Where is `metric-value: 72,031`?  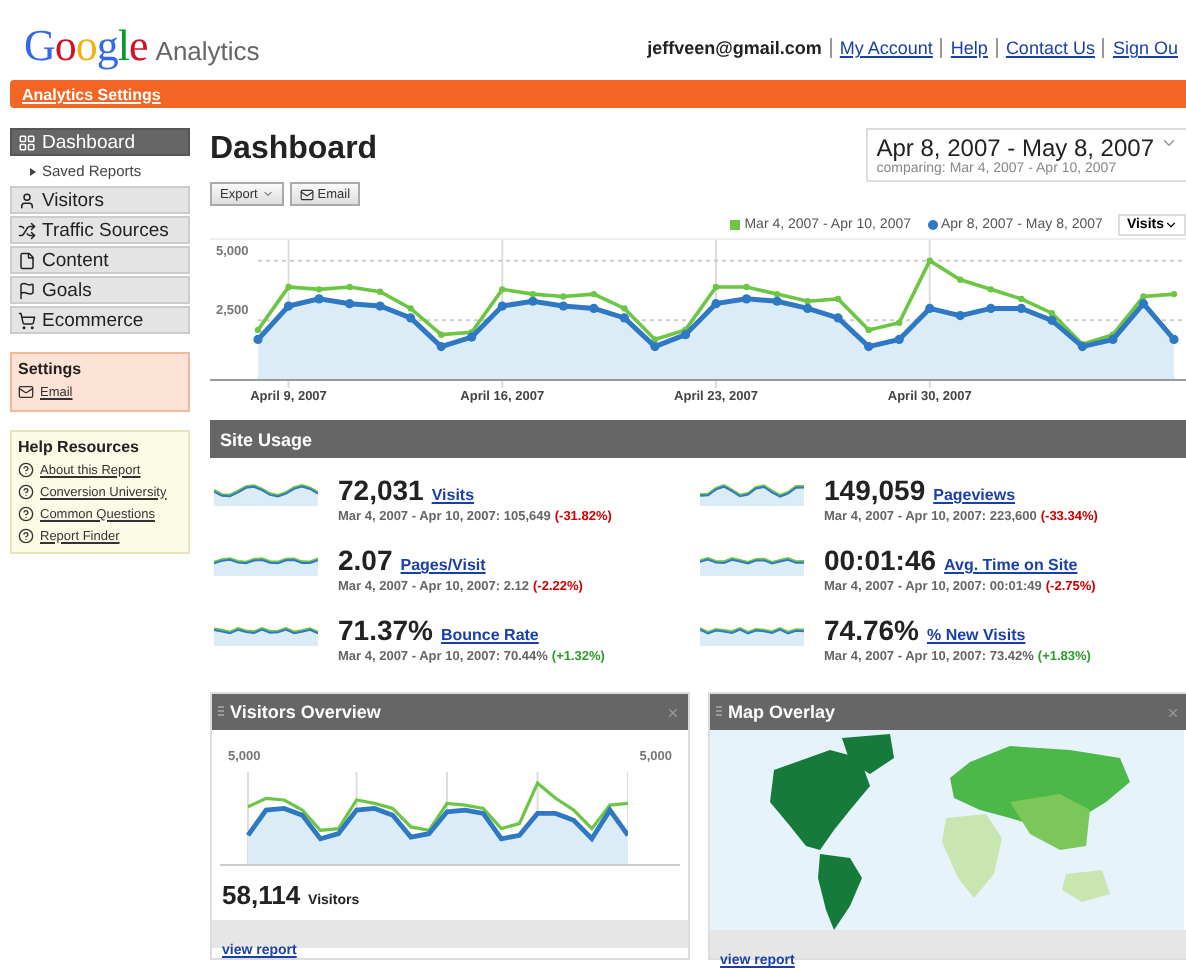 metric-value: 72,031 is located at coordinates (381, 490).